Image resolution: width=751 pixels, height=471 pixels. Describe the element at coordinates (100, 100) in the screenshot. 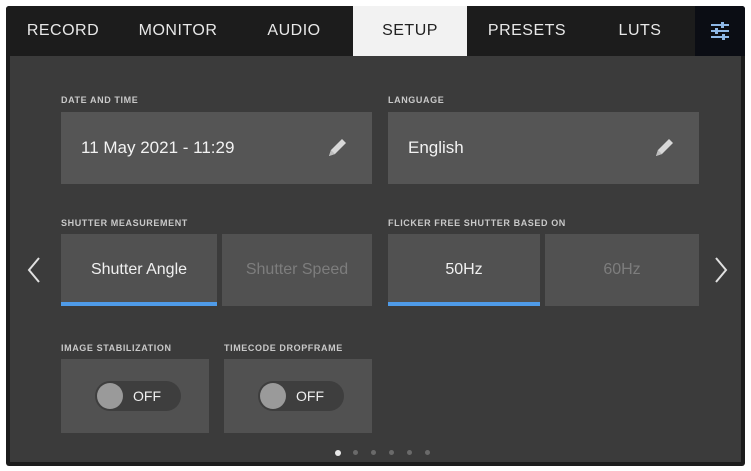

I see `date-time-label: DATE AND TIME` at that location.